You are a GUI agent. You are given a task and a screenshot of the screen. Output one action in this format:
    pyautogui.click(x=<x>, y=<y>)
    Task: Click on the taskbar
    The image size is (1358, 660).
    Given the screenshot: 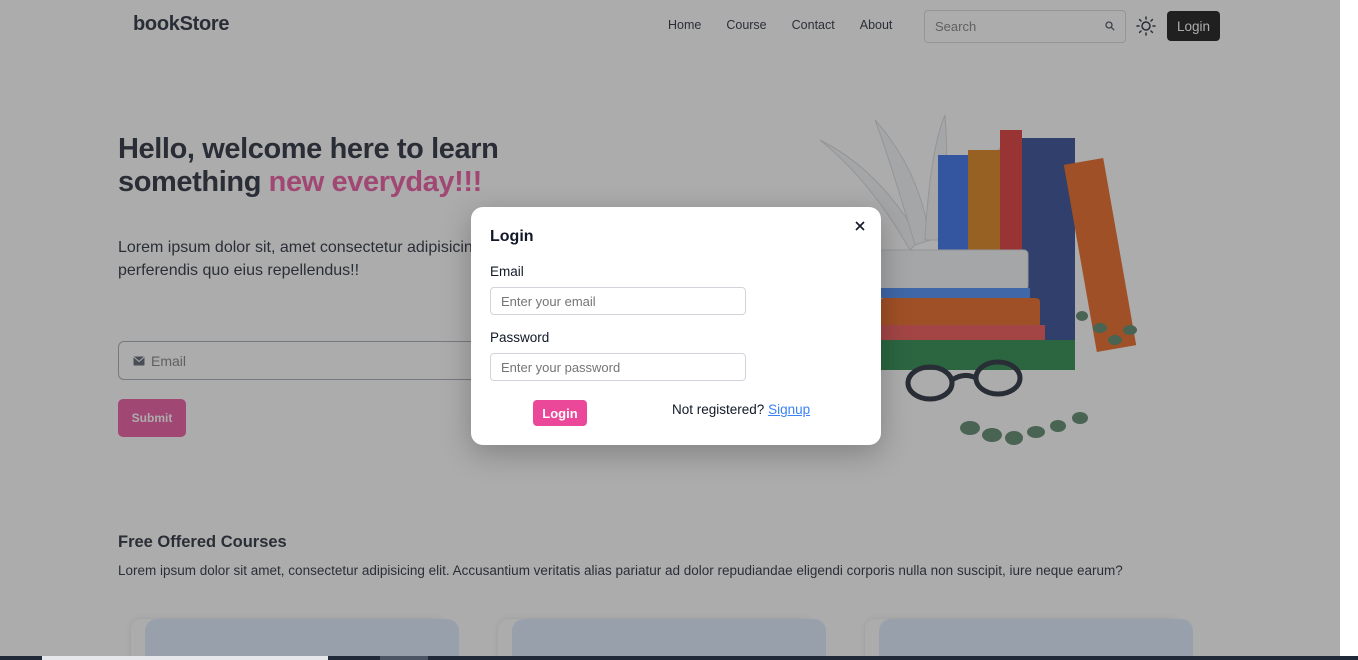 What is the action you would take?
    pyautogui.click(x=679, y=658)
    